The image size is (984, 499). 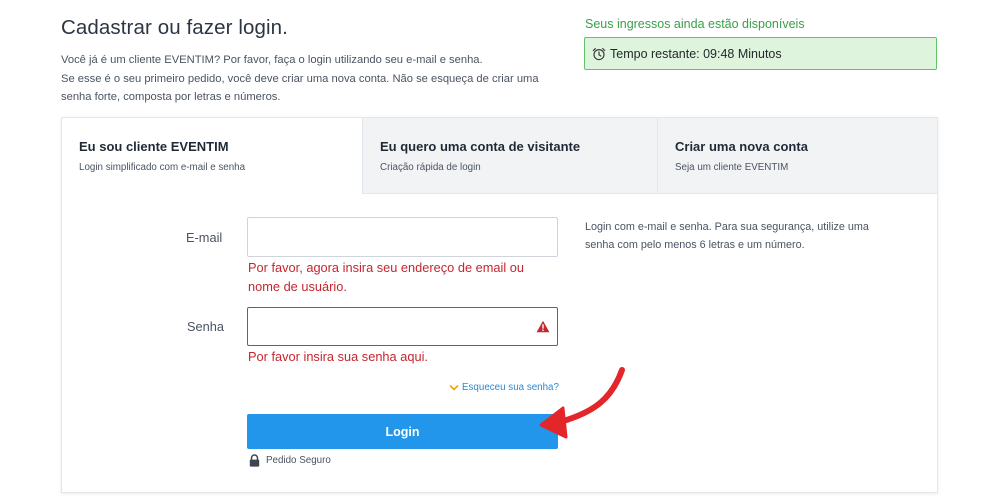 What do you see at coordinates (480, 146) in the screenshot?
I see `tab-title: Eu quero uma conta de visitante` at bounding box center [480, 146].